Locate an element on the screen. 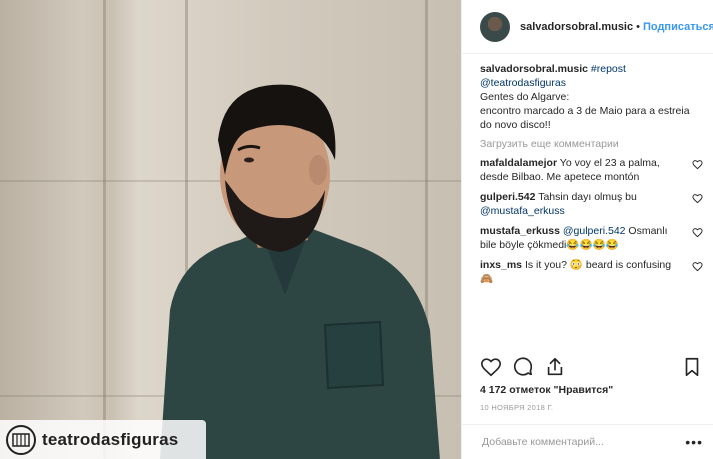 Image resolution: width=713 pixels, height=459 pixels. comment-username: inxs_ms is located at coordinates (501, 265).